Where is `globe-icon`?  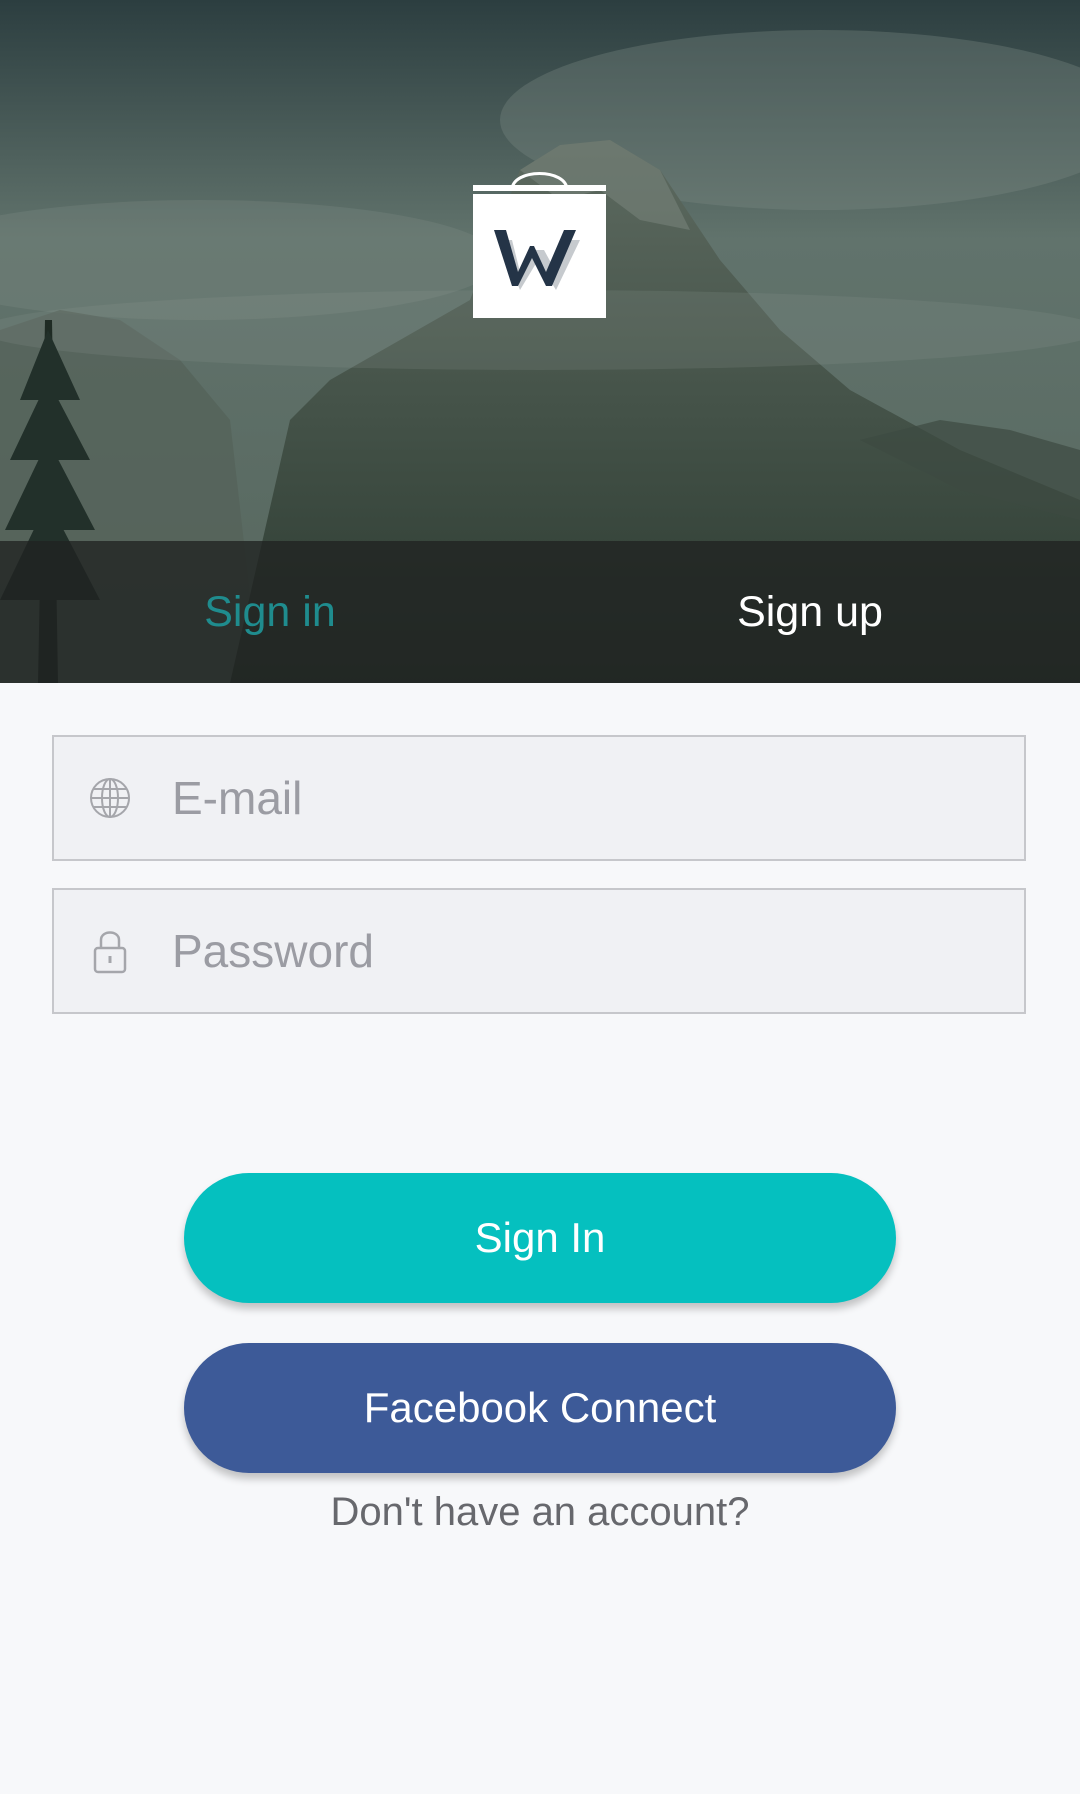
globe-icon is located at coordinates (110, 798).